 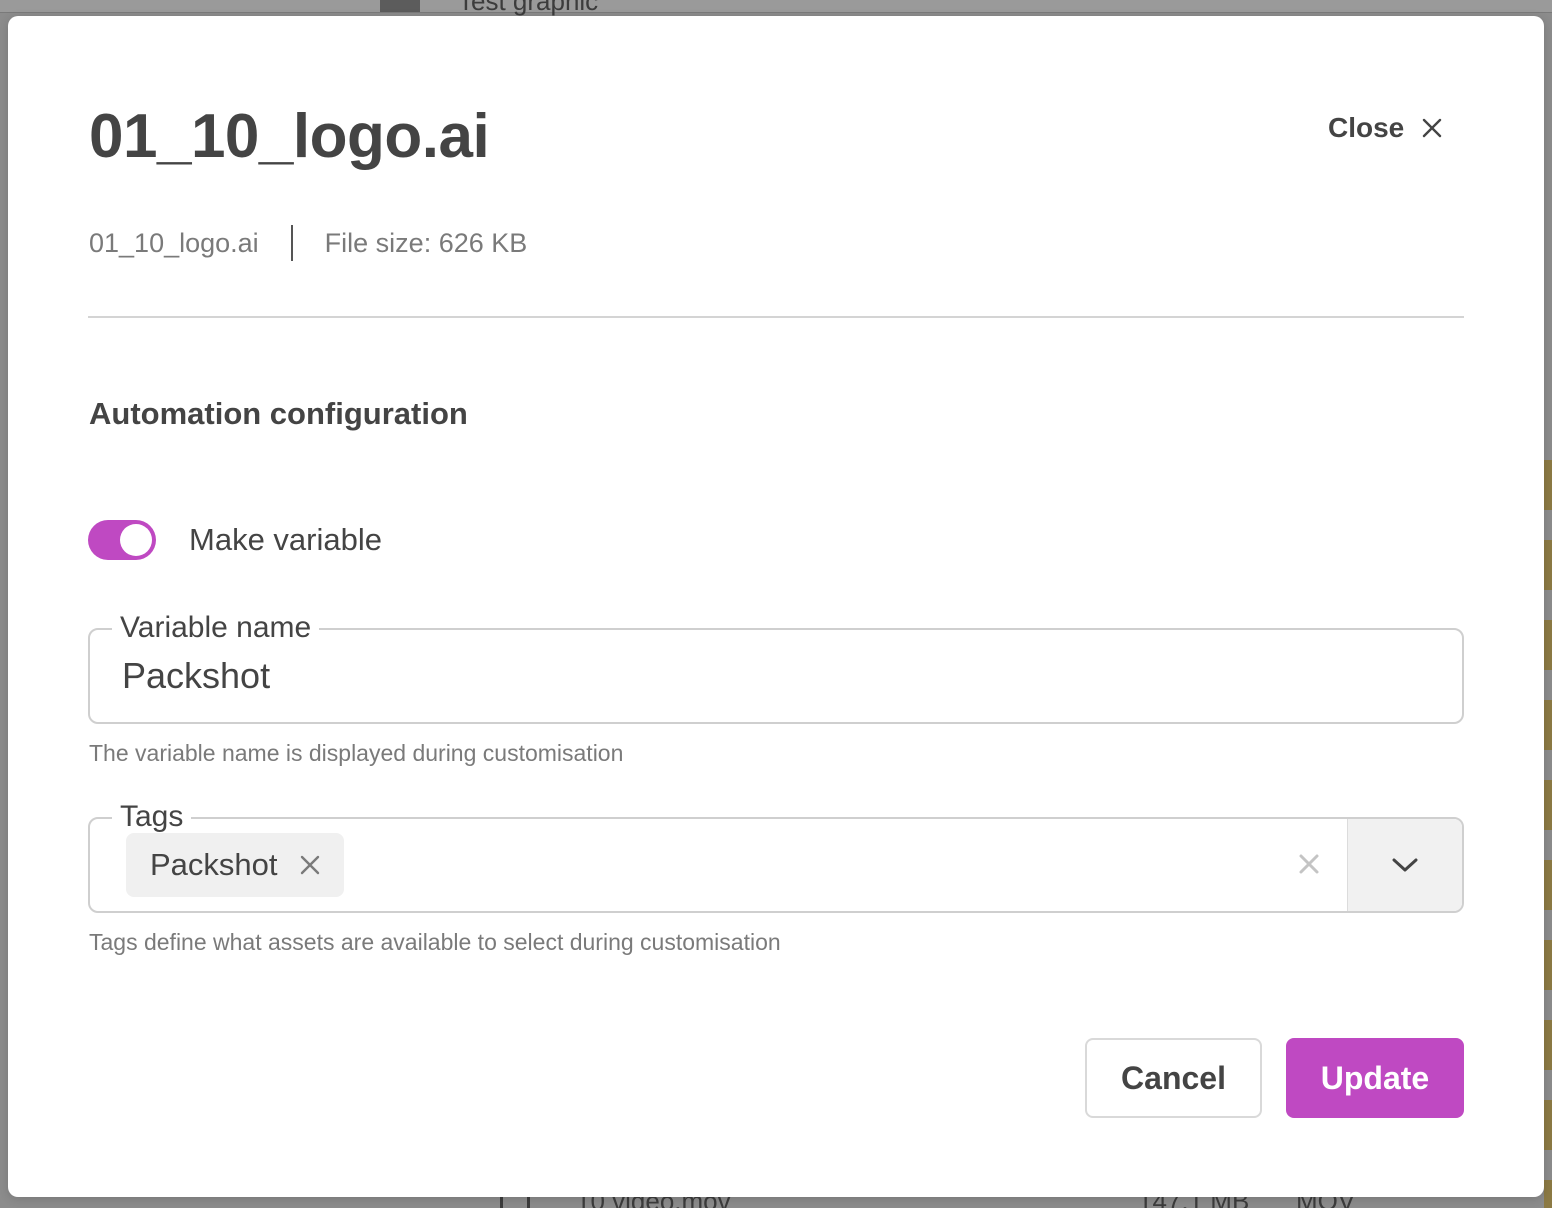 What do you see at coordinates (174, 242) in the screenshot?
I see `file-name: 01_10_logo.ai` at bounding box center [174, 242].